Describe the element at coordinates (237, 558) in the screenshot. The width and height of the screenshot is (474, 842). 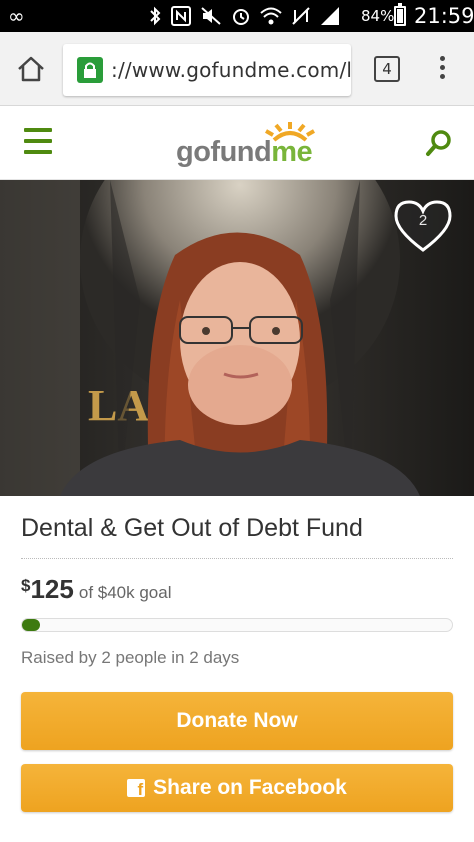
I see `divider` at that location.